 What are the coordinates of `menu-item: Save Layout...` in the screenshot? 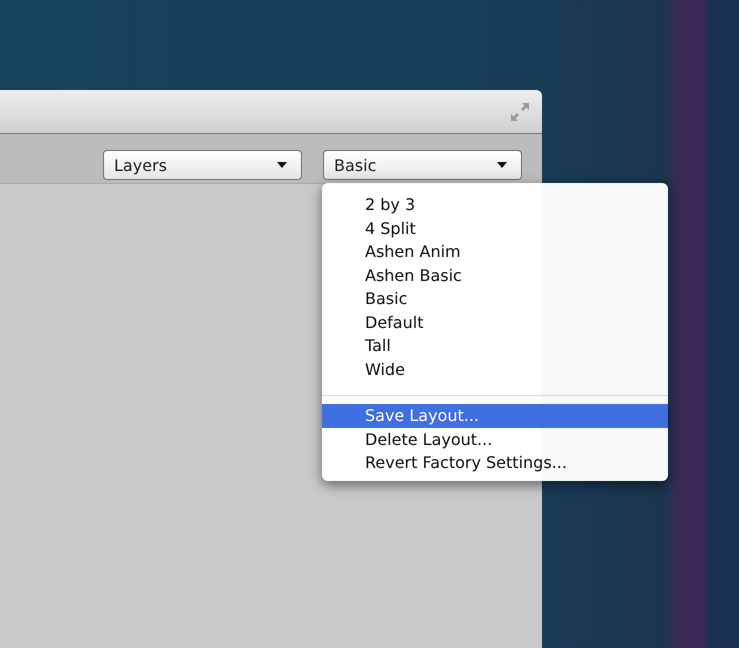 It's located at (495, 416).